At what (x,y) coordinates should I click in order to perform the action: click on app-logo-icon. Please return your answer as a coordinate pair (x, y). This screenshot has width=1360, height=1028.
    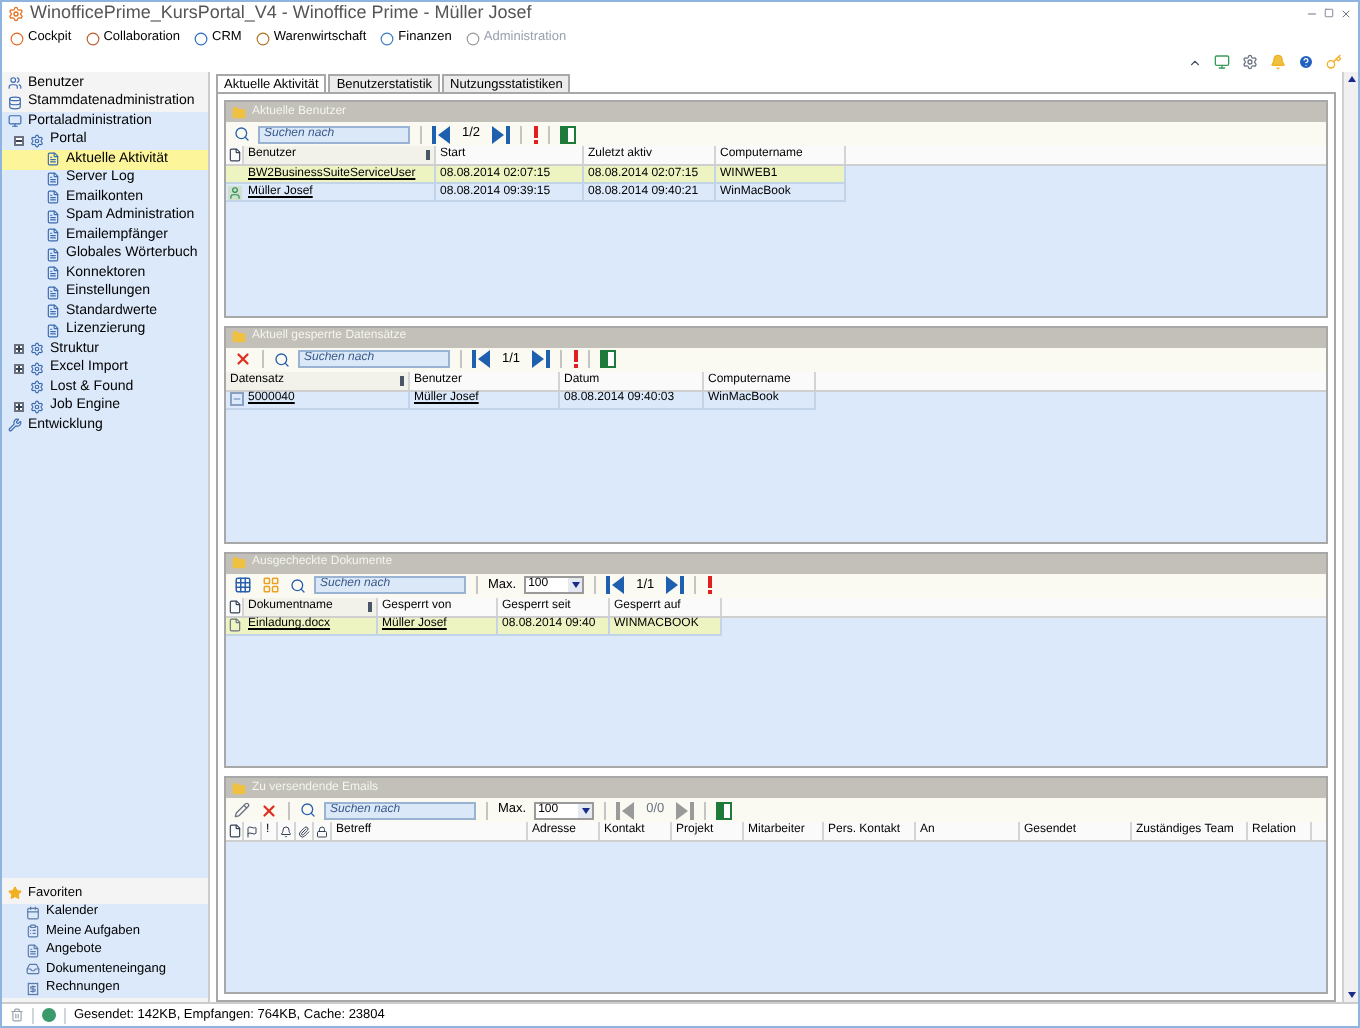
    Looking at the image, I should click on (16, 13).